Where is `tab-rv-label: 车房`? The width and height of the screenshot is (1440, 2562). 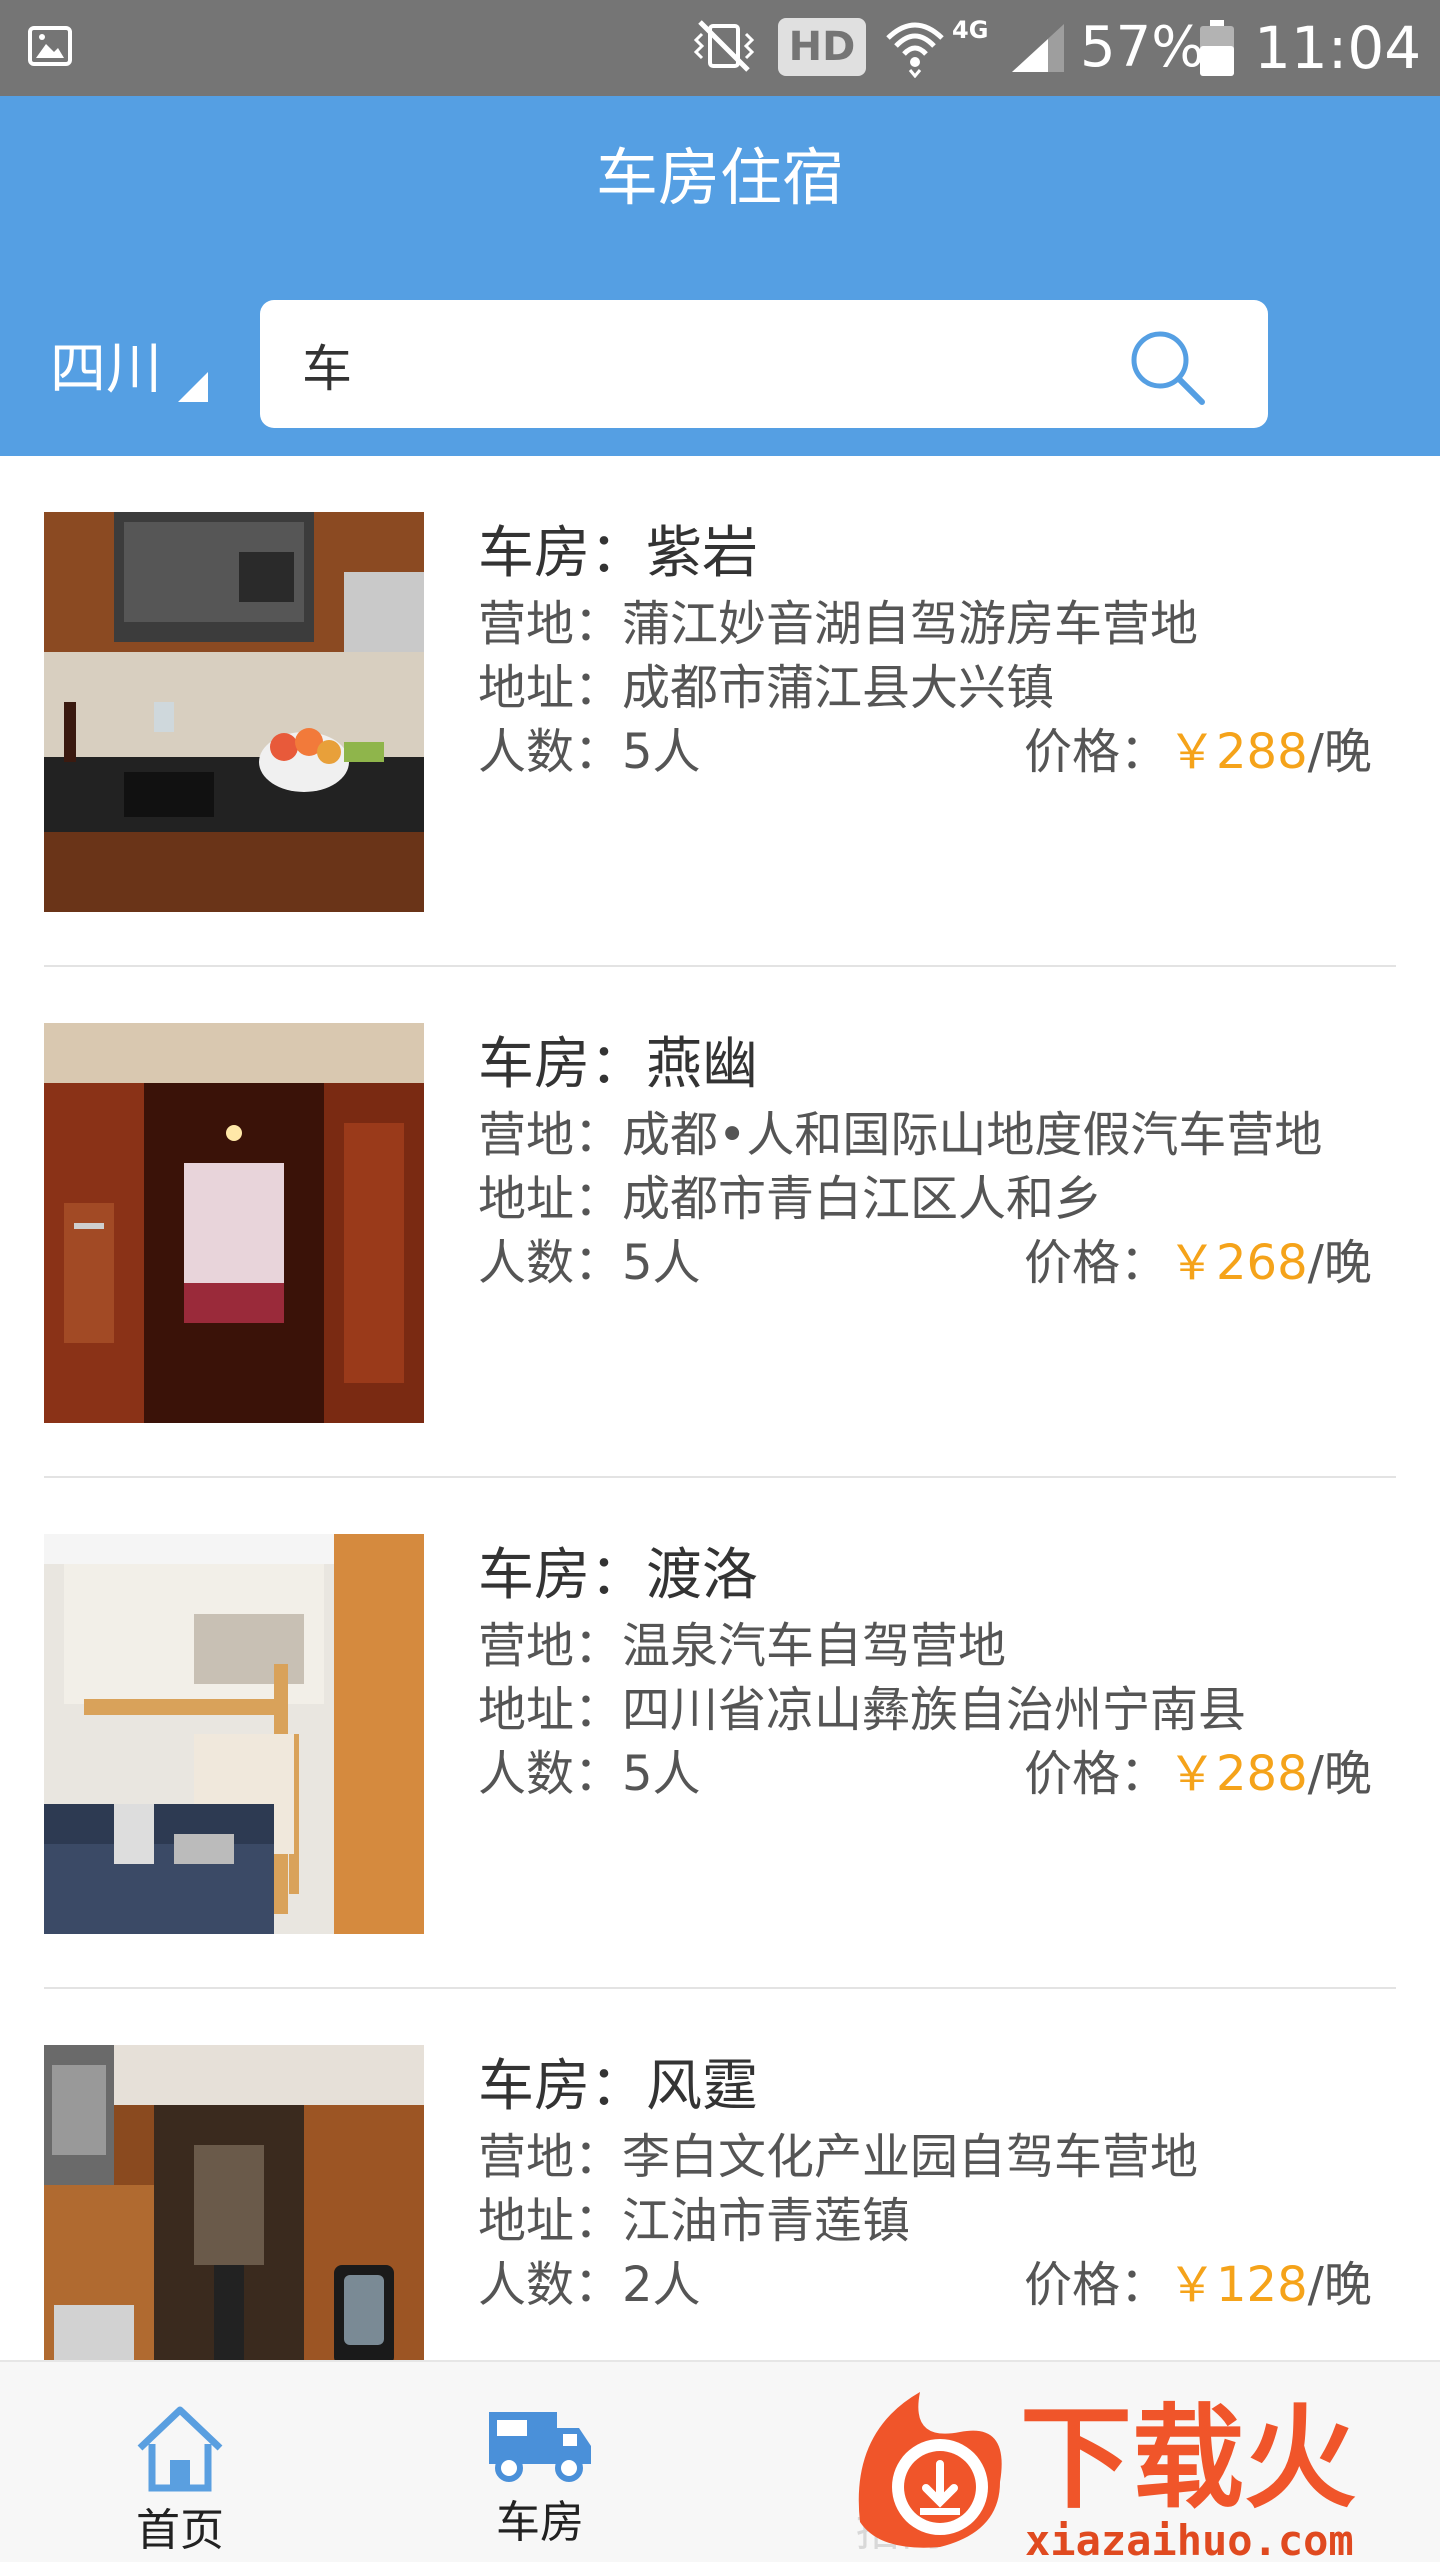 tab-rv-label: 车房 is located at coordinates (540, 2522).